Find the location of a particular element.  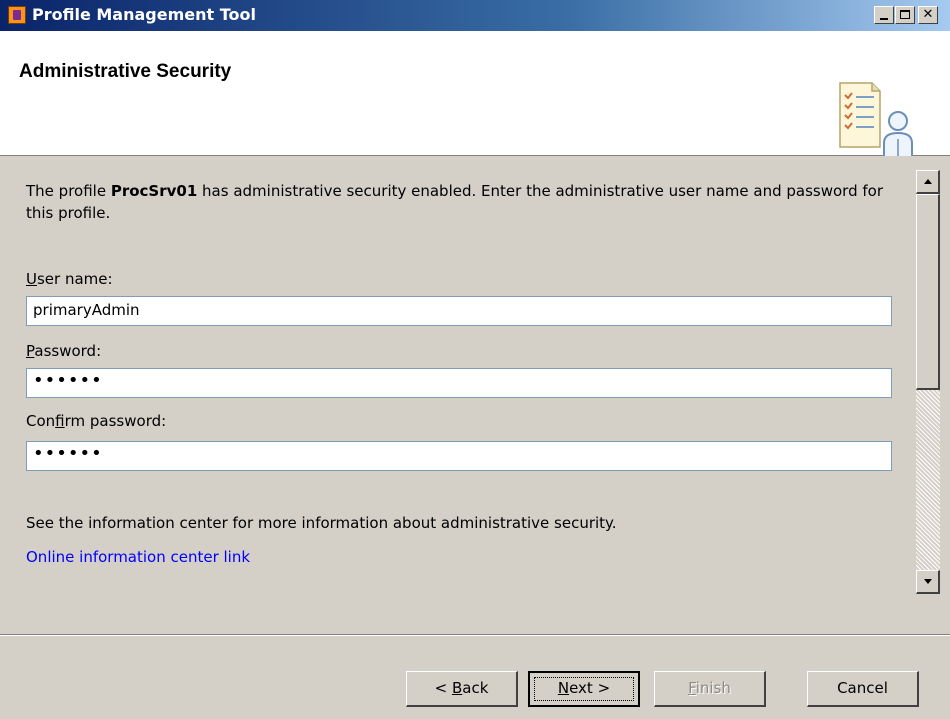

close-icon: ✕ is located at coordinates (928, 14).